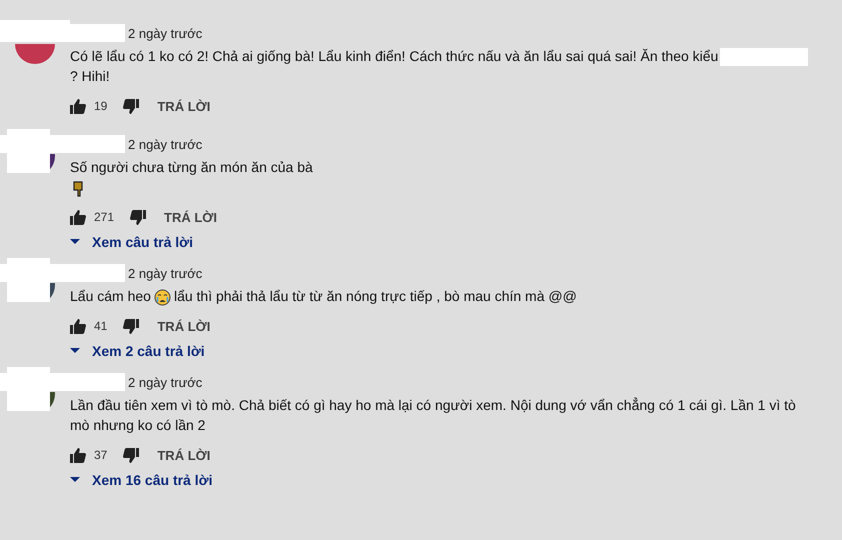 The image size is (842, 540). I want to click on crying-face-icon, so click(162, 297).